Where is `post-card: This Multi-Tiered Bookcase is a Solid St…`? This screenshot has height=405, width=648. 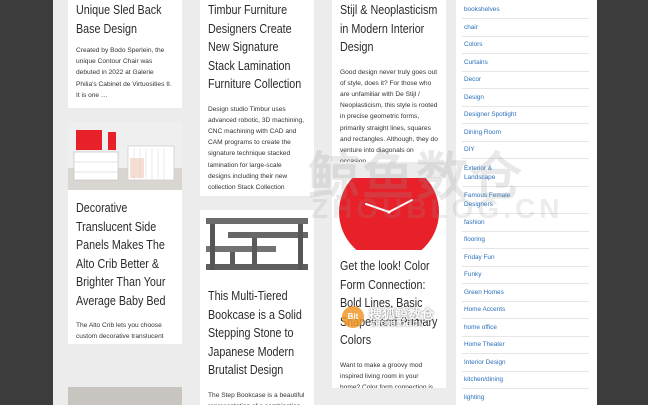 post-card: This Multi-Tiered Bookcase is a Solid St… is located at coordinates (257, 307).